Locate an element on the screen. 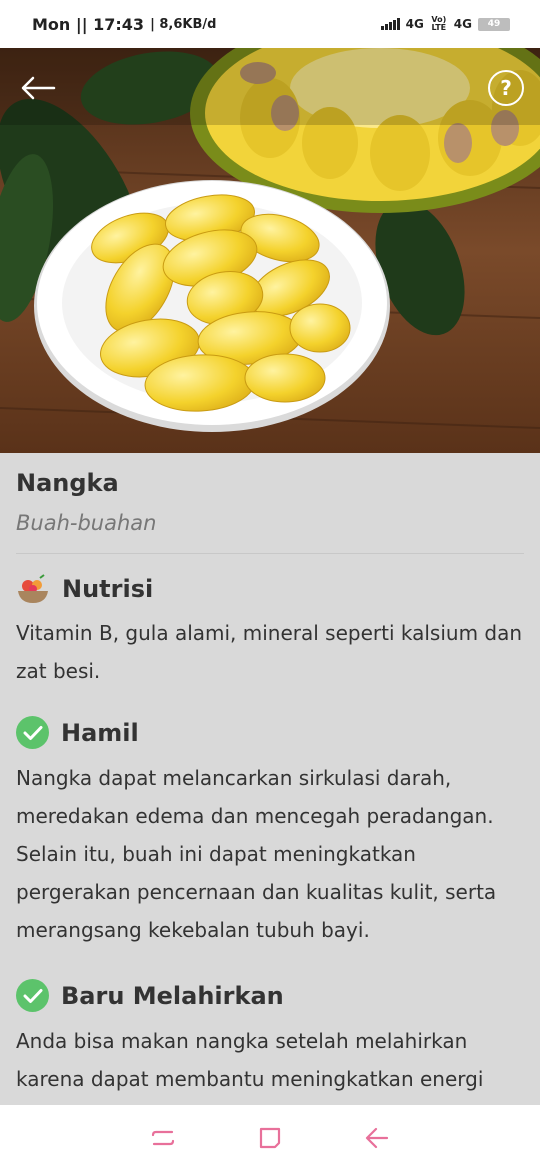  system-nav-bar is located at coordinates (270, 1137).